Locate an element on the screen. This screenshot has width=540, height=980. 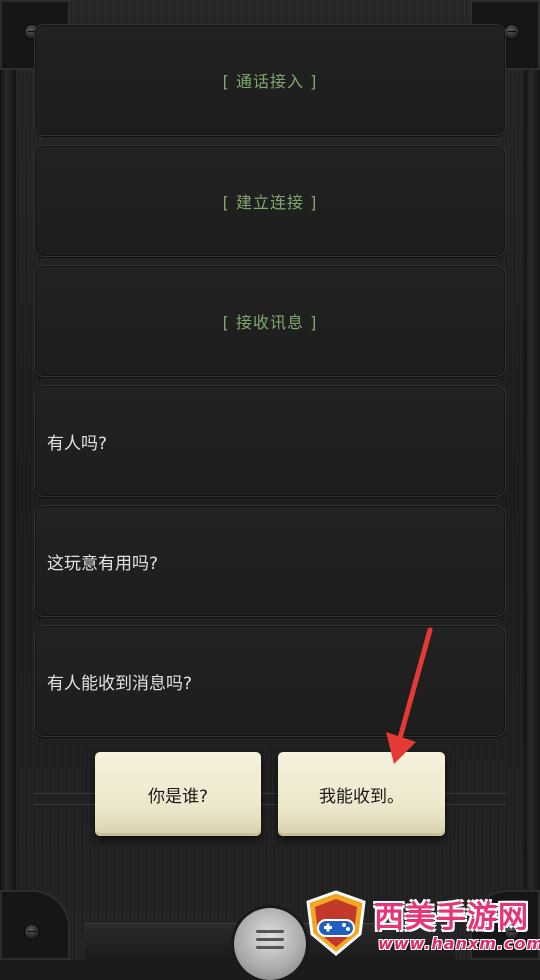
gamepad-shield-logo is located at coordinates (336, 923).